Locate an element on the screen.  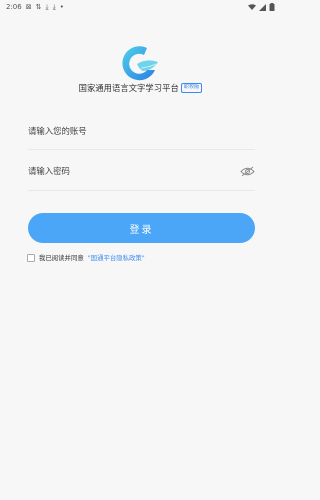
agreement-row: 我已阅读并同意 "国通平台隐私政策" is located at coordinates (86, 257).